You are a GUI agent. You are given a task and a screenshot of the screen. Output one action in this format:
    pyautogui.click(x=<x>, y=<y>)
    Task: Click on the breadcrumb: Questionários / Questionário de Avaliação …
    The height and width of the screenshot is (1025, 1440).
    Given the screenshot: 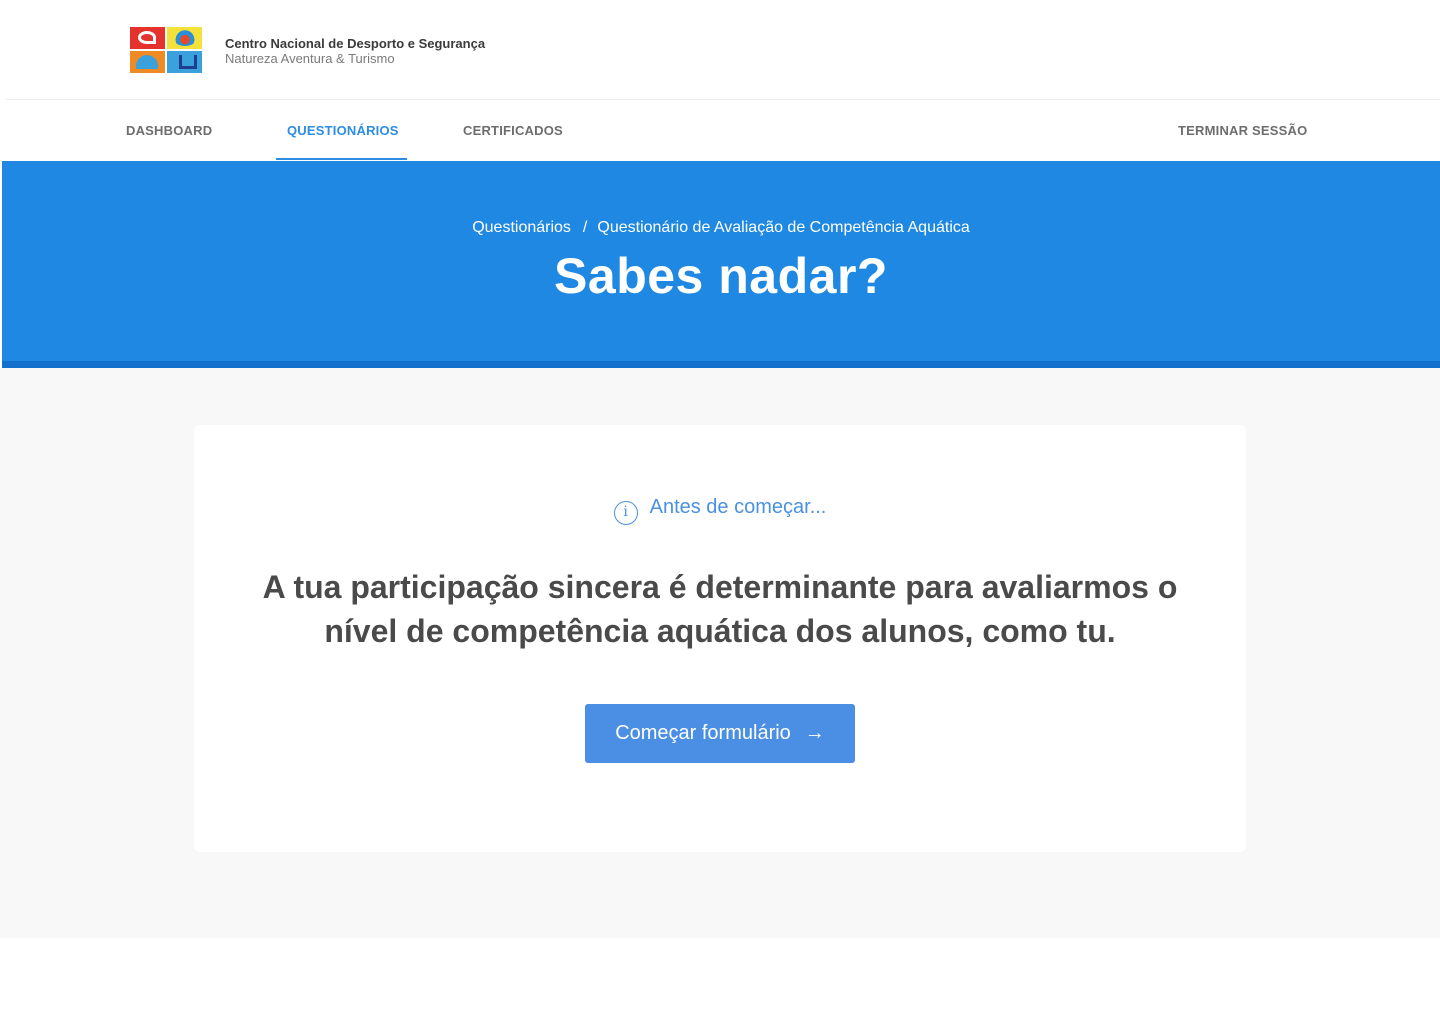 What is the action you would take?
    pyautogui.click(x=721, y=228)
    